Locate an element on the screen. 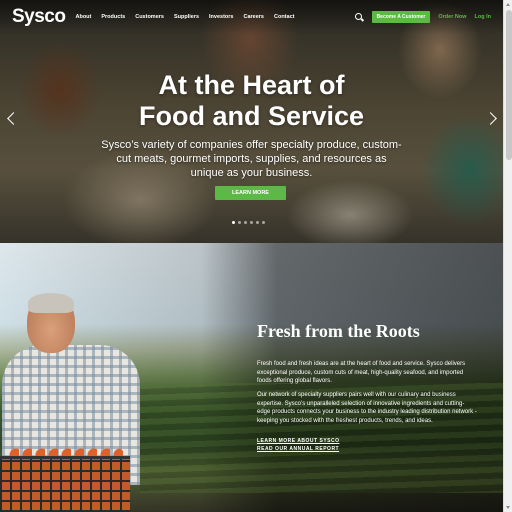  nav-link-investors: Investors is located at coordinates (221, 17).